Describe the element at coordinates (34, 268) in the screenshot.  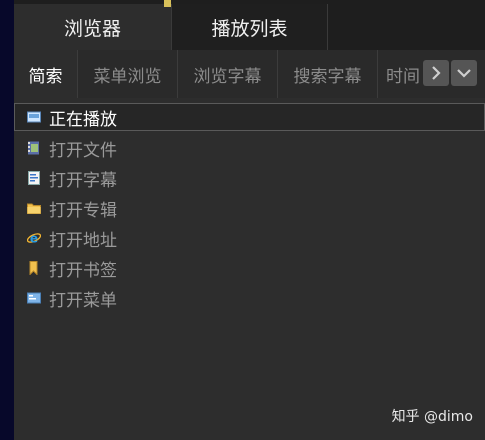
I see `bookmark-icon` at that location.